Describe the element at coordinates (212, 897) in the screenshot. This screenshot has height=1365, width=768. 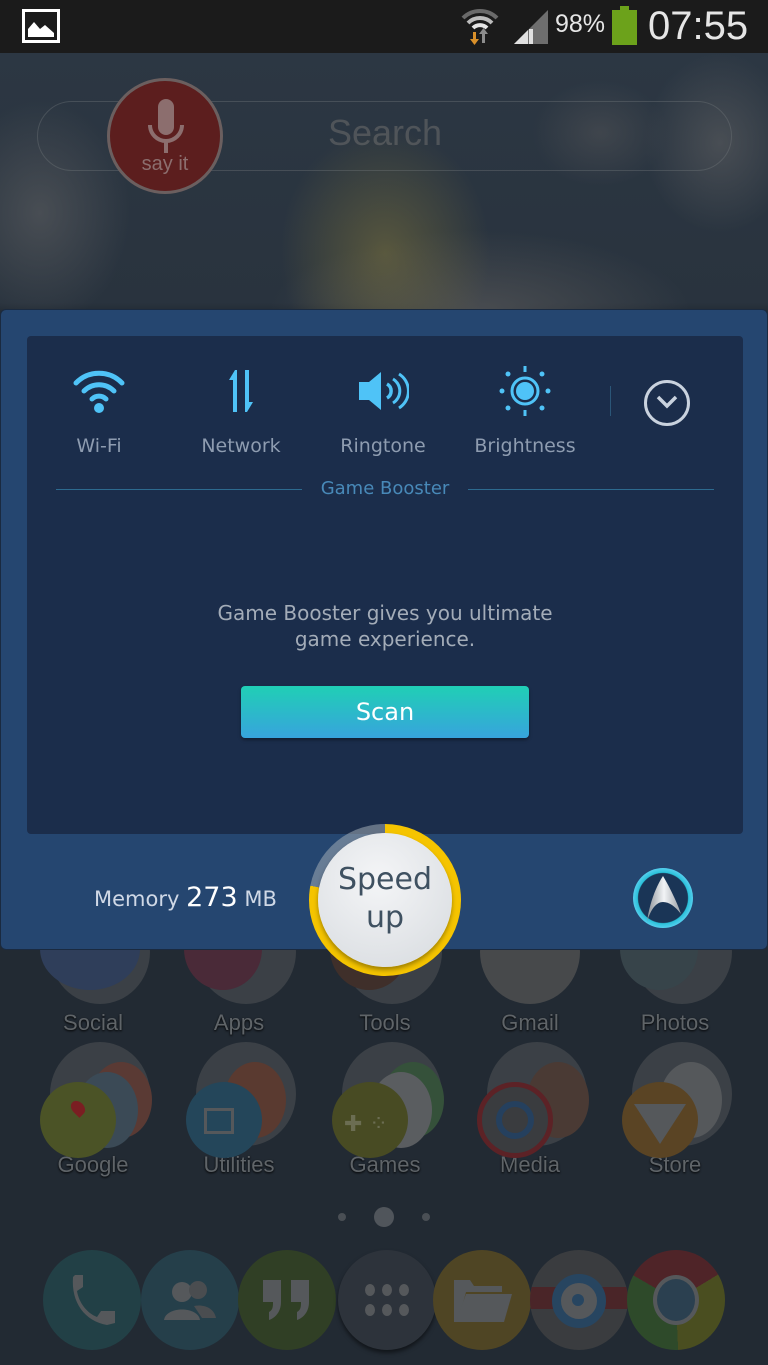
I see `memory-value: 273` at that location.